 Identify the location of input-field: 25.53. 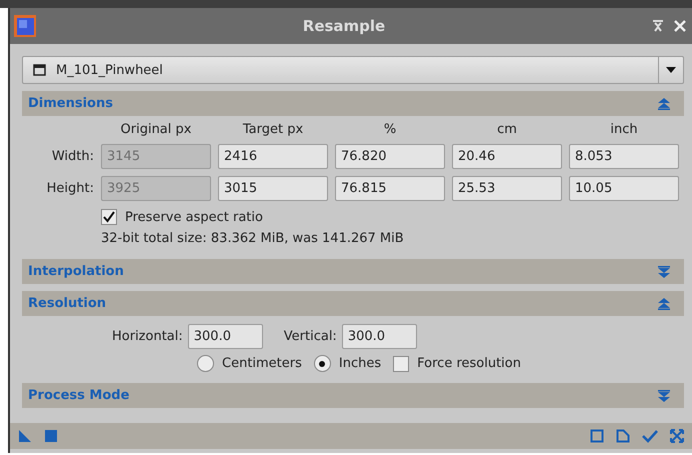
(507, 188).